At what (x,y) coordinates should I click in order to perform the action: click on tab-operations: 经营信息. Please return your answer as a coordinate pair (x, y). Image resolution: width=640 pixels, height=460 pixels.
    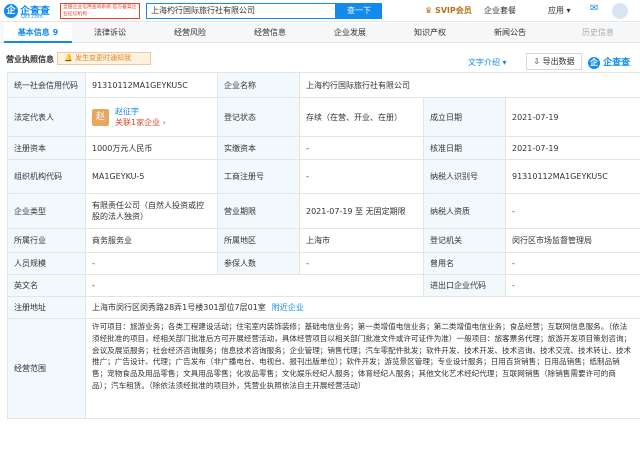
    Looking at the image, I should click on (270, 33).